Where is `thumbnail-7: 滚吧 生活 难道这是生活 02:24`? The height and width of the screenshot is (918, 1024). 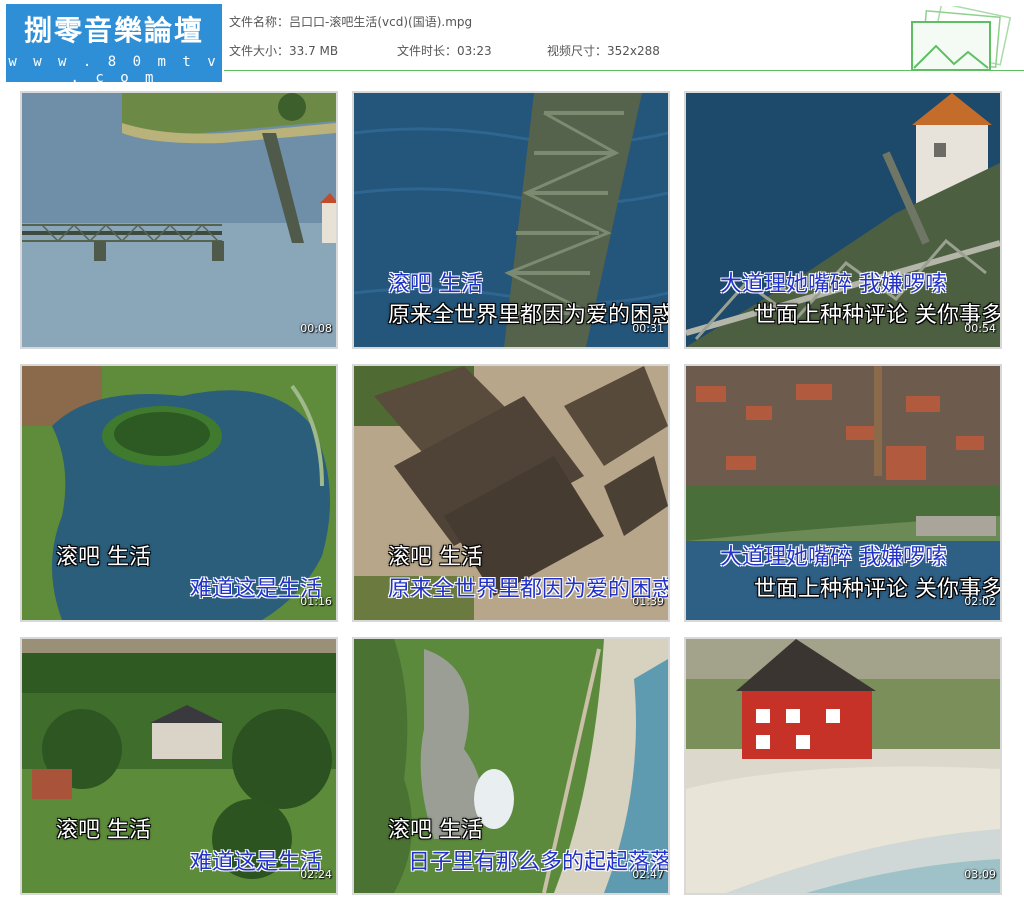
thumbnail-7: 滚吧 生活 难道这是生活 02:24 is located at coordinates (179, 766).